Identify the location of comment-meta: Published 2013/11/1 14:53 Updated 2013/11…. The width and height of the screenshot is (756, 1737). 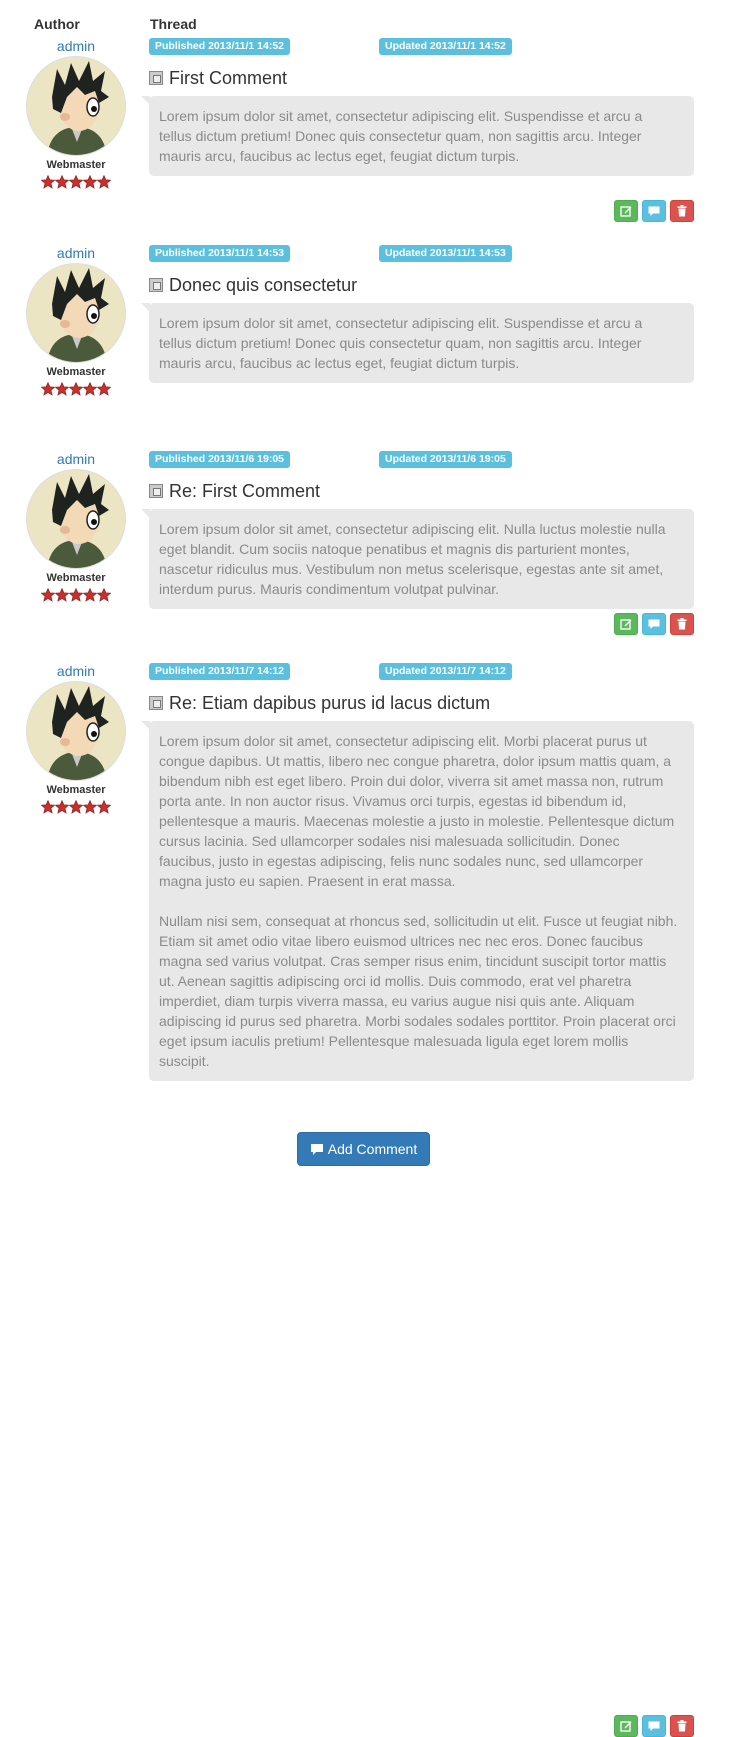
(421, 253).